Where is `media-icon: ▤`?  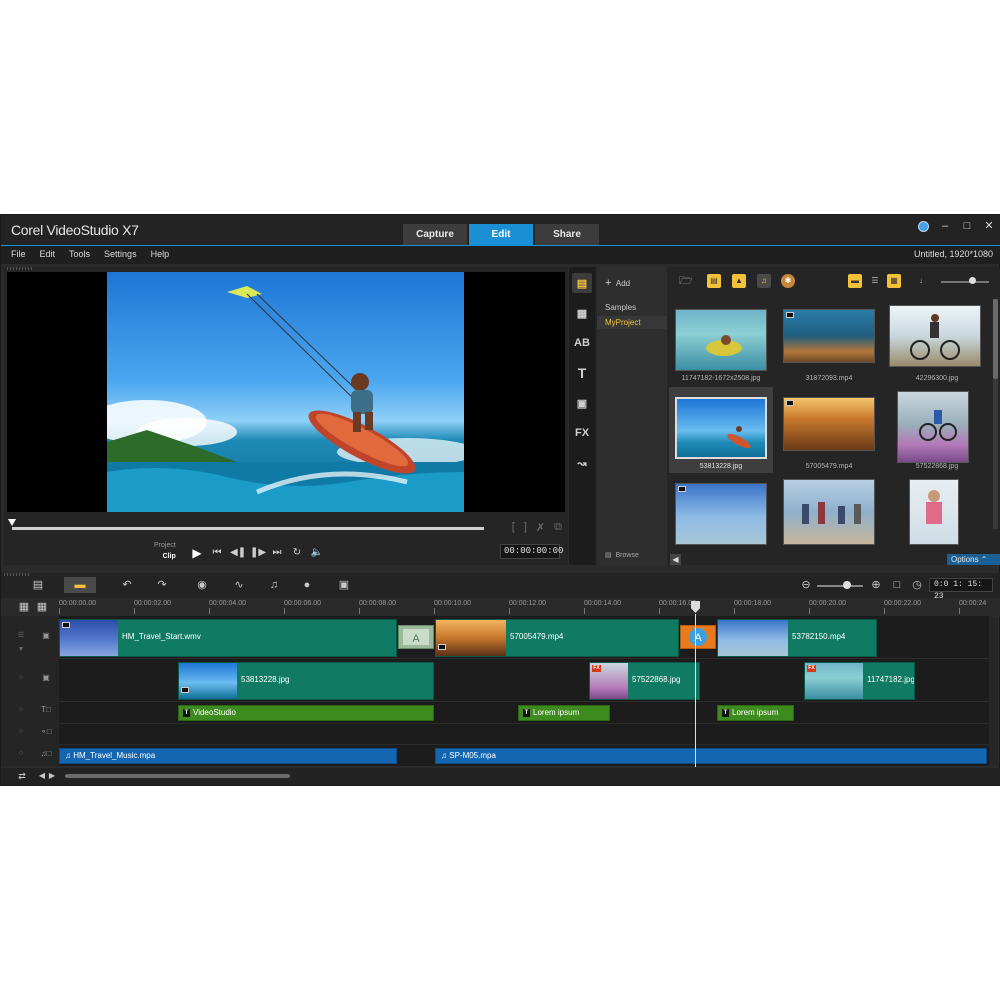
media-icon: ▤ is located at coordinates (582, 283).